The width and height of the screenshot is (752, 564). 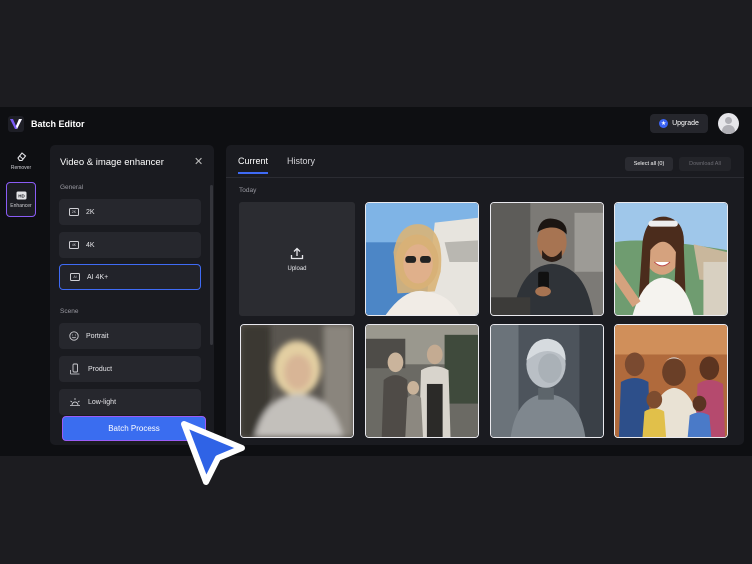 I want to click on rail-item-remover: Remover, so click(x=21, y=165).